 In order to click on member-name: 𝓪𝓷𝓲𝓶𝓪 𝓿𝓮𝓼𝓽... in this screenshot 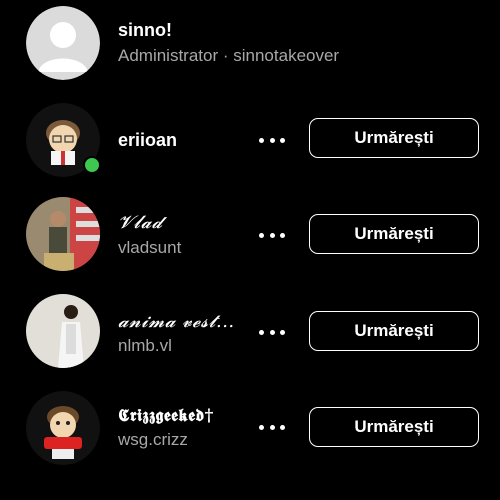, I will do `click(176, 321)`.